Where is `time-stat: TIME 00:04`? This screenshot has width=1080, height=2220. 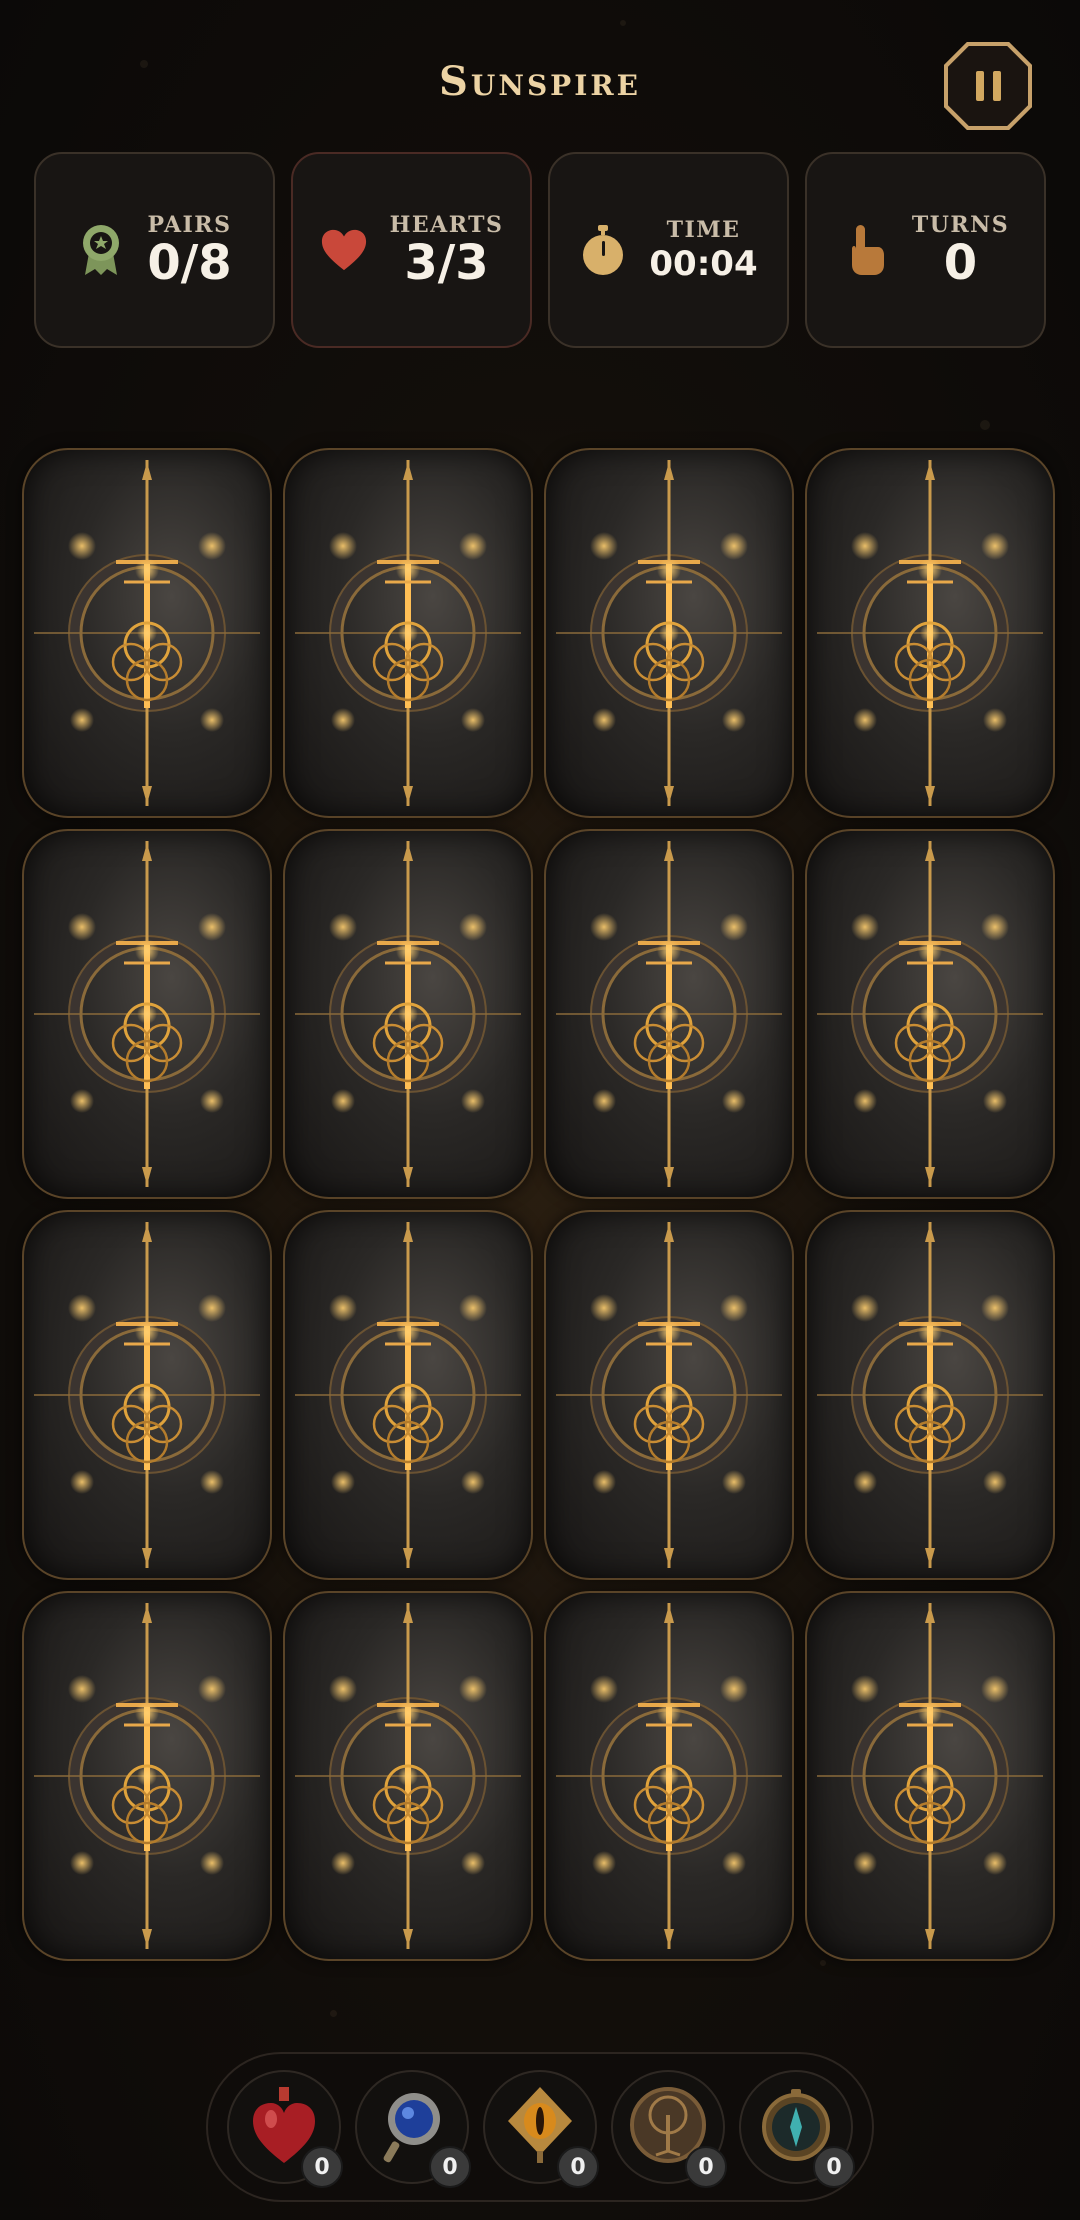
time-stat: TIME 00:04 is located at coordinates (668, 250).